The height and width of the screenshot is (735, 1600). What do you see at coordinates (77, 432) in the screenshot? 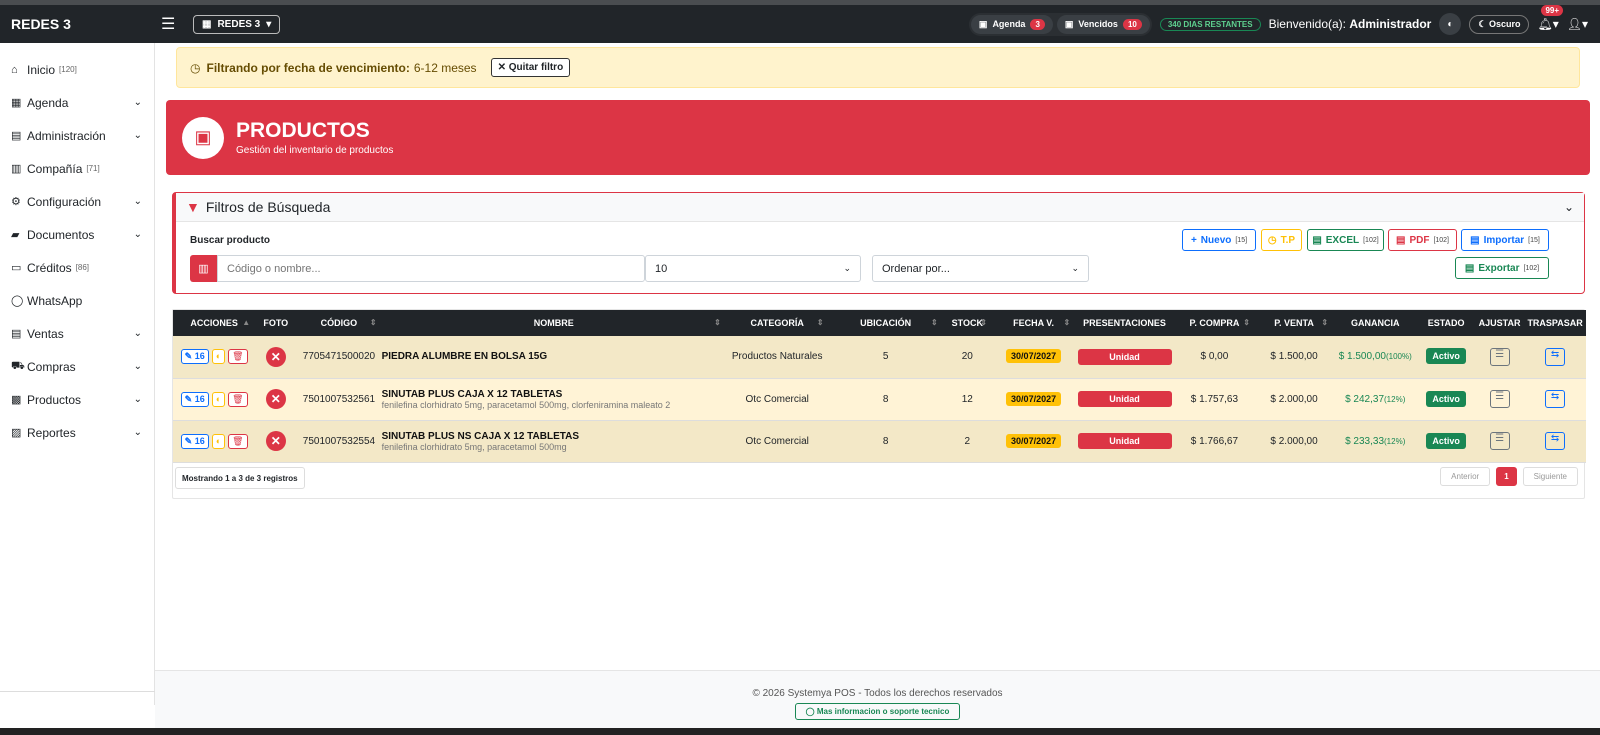
I see `sidebar-item-reportes: ▨ Reportes ⌄` at bounding box center [77, 432].